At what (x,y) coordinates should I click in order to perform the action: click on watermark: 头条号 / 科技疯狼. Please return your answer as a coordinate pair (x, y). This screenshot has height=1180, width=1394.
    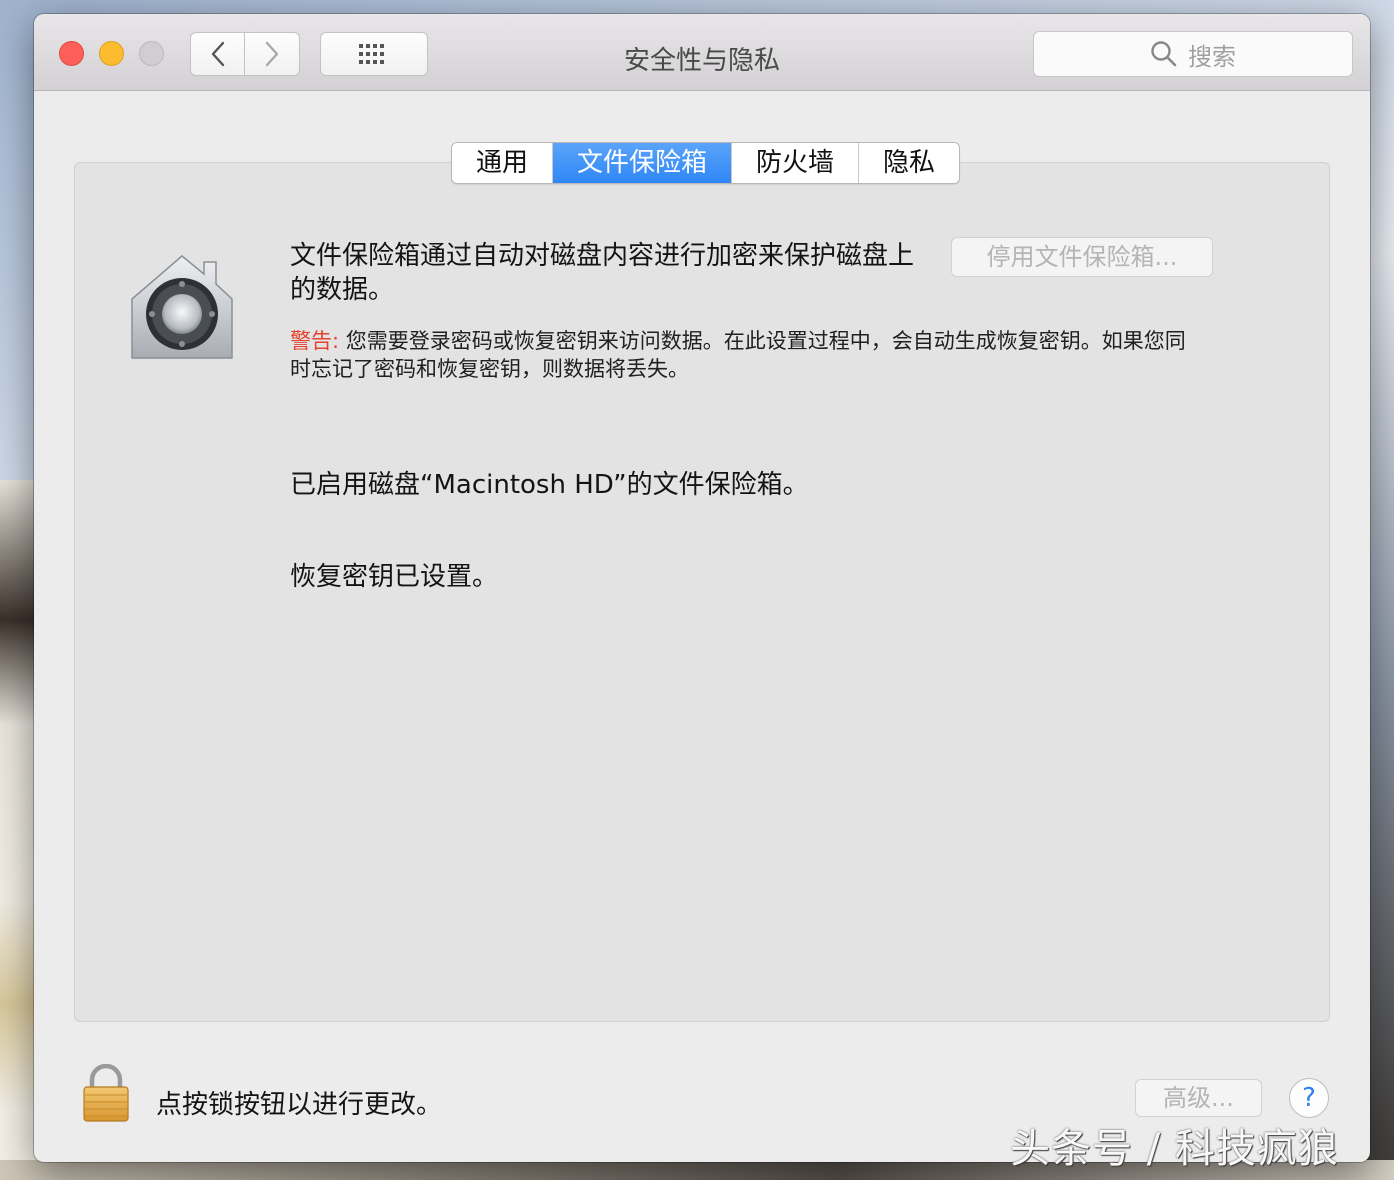
    Looking at the image, I should click on (1174, 1149).